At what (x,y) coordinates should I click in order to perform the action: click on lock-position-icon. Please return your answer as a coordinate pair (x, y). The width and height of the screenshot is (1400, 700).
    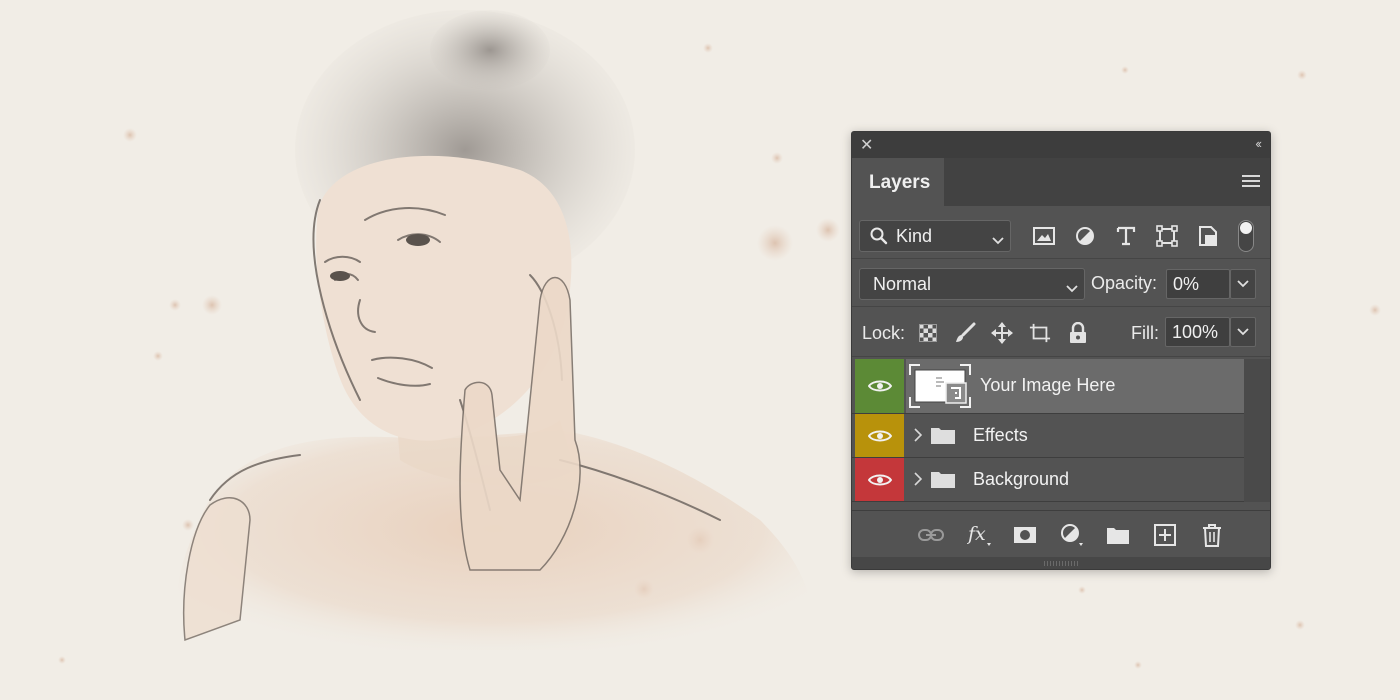
    Looking at the image, I should click on (1002, 333).